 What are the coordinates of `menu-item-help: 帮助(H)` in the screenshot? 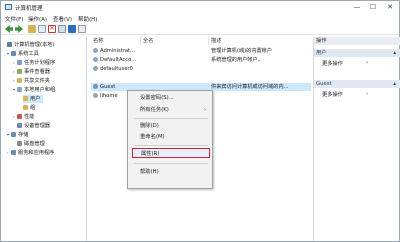 It's located at (170, 172).